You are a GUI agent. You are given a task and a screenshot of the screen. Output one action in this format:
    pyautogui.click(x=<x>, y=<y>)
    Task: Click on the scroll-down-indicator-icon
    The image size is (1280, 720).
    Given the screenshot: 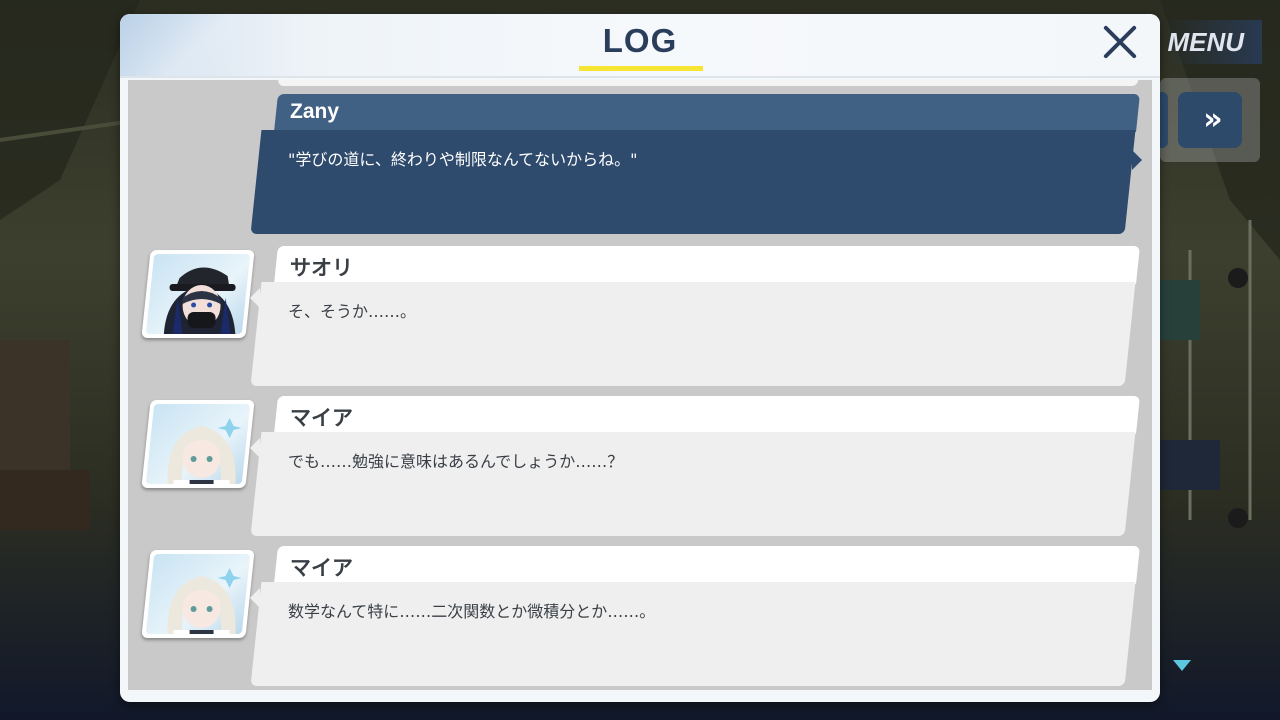 What is the action you would take?
    pyautogui.click(x=1182, y=665)
    